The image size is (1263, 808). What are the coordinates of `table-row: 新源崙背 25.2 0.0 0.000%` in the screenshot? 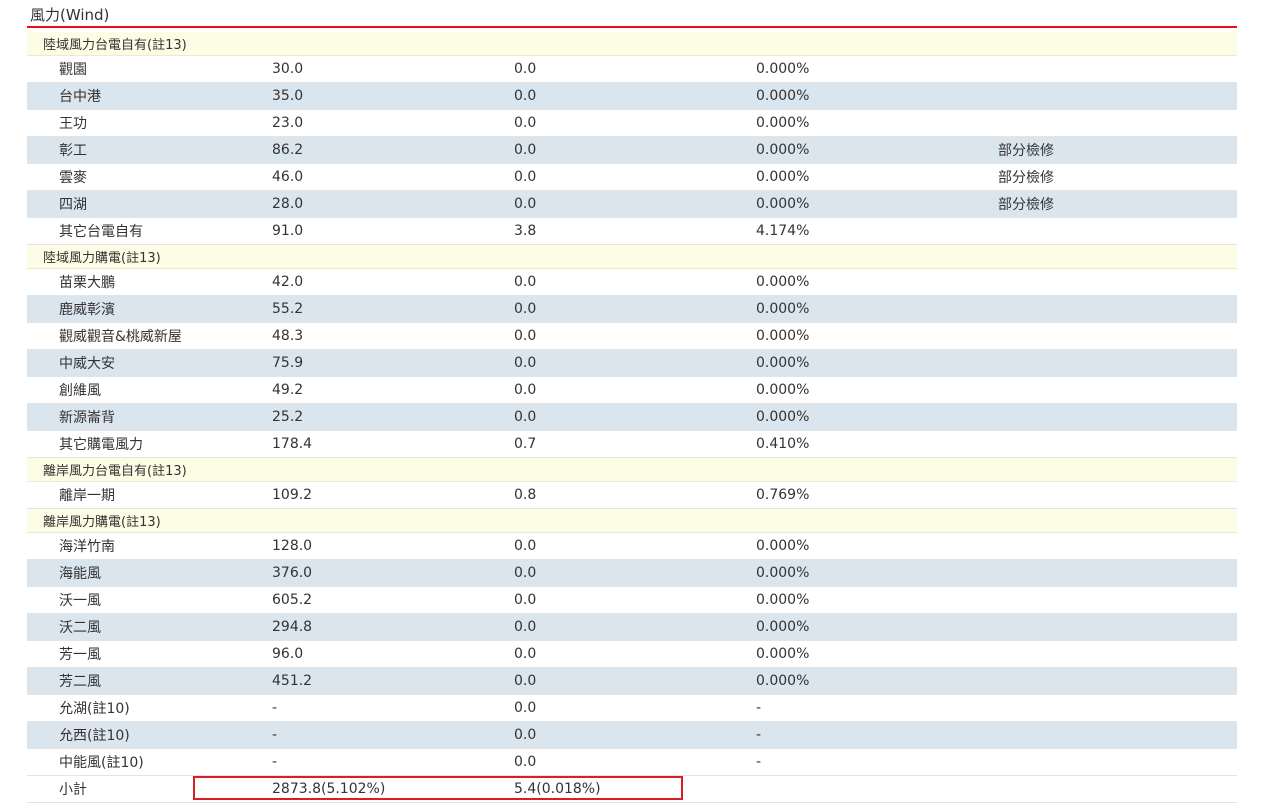 It's located at (632, 417).